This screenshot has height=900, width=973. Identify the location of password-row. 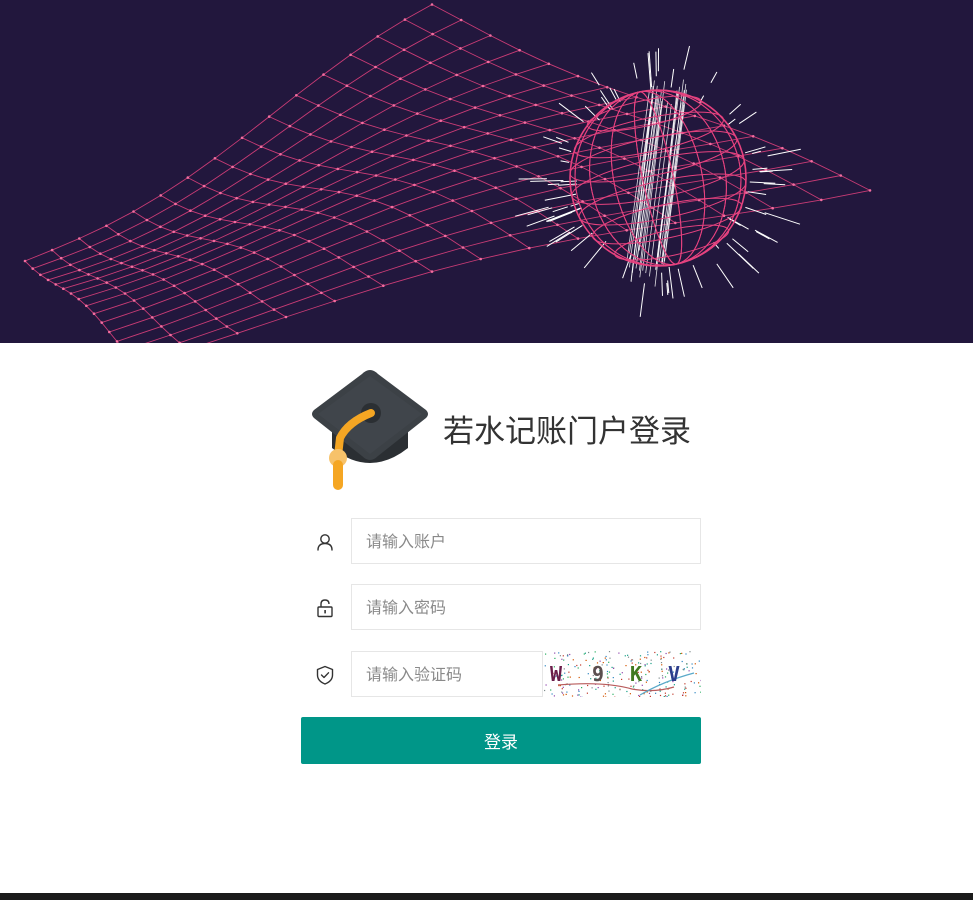
(501, 608).